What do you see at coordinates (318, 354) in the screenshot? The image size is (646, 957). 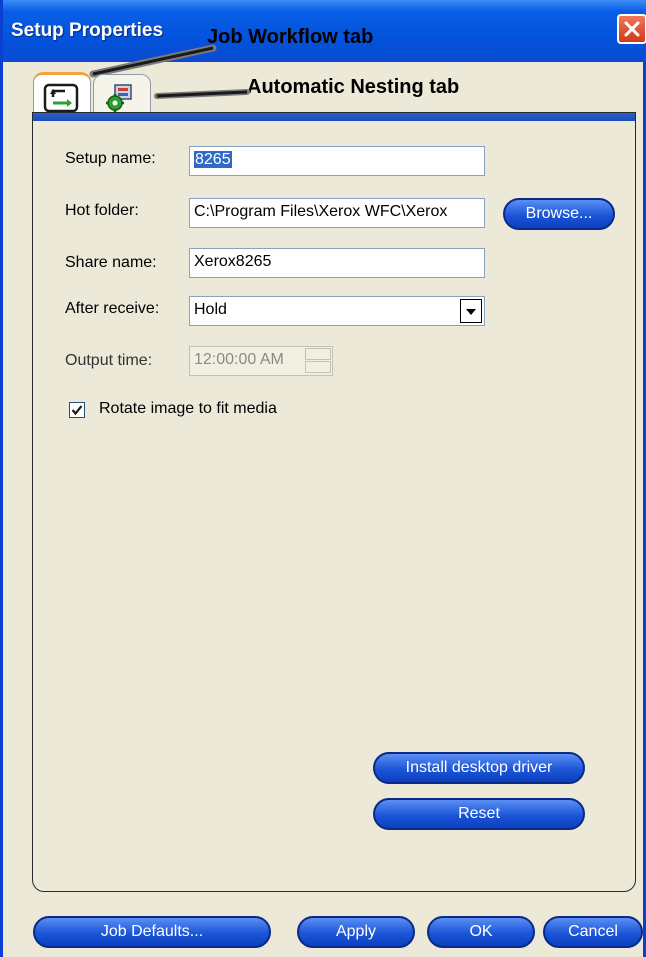 I see `spin-up-button` at bounding box center [318, 354].